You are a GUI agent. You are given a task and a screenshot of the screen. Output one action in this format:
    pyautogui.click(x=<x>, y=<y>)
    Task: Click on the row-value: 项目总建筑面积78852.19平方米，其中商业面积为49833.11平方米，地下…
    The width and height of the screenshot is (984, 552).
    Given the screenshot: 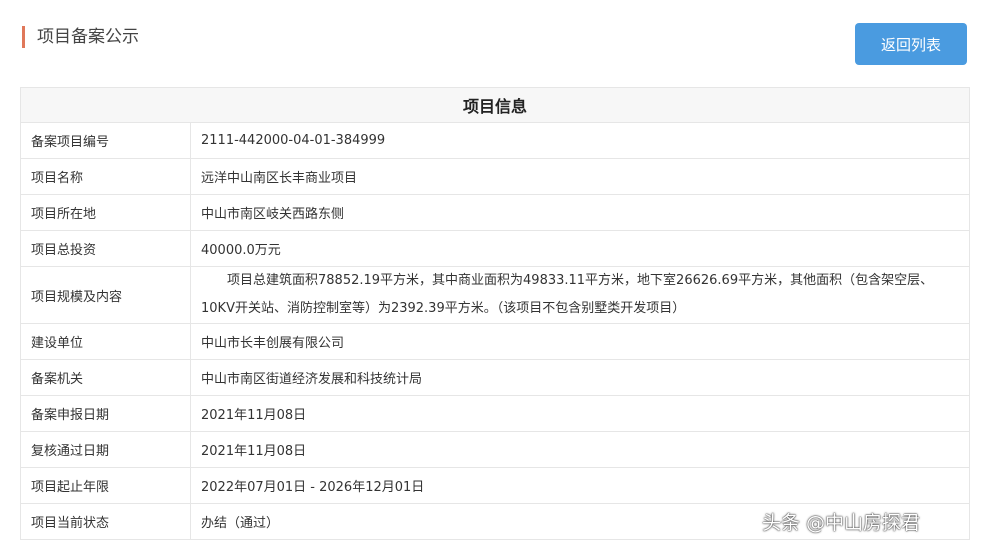 What is the action you would take?
    pyautogui.click(x=580, y=295)
    